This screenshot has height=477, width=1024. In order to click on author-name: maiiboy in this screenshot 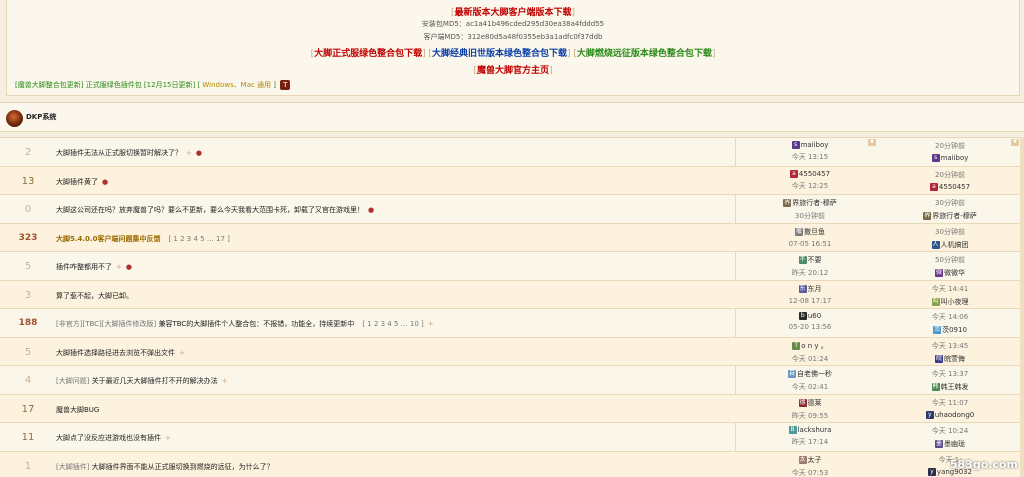, I will do `click(815, 145)`.